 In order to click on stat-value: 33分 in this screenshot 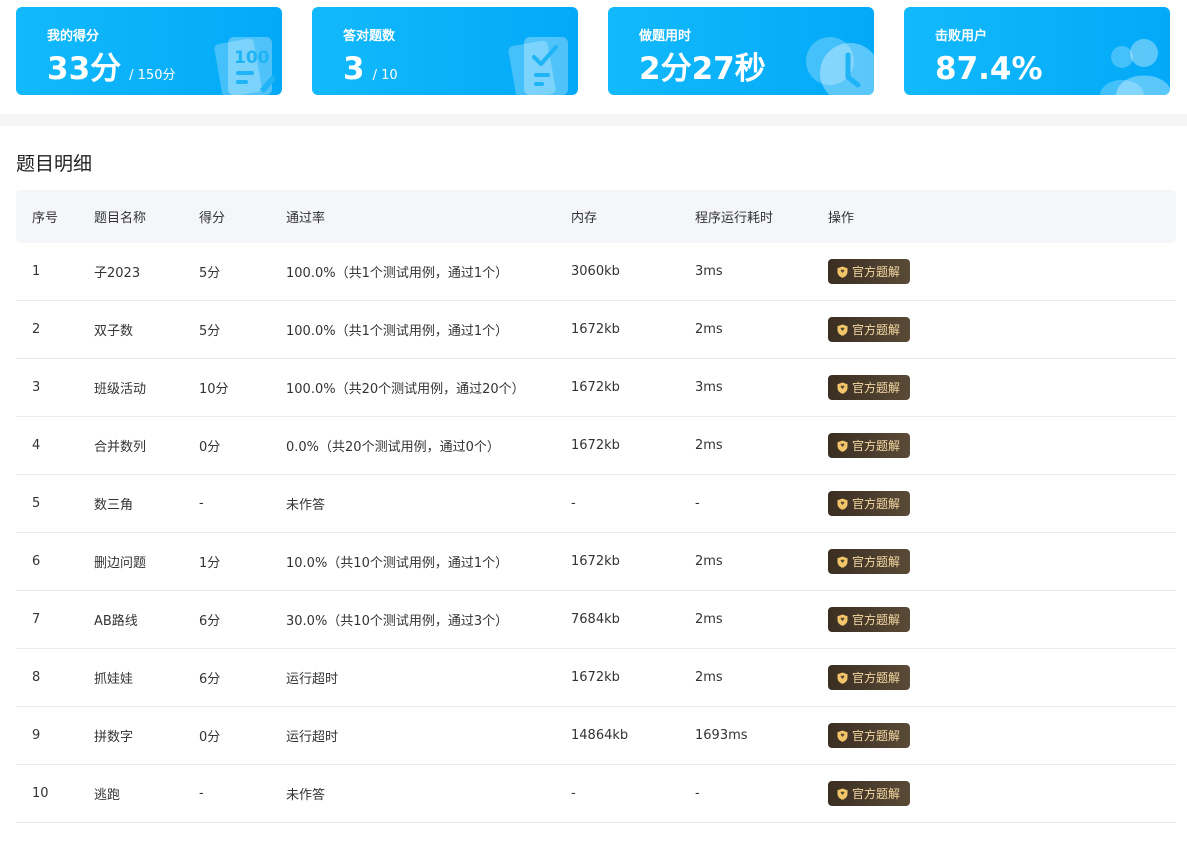, I will do `click(84, 69)`.